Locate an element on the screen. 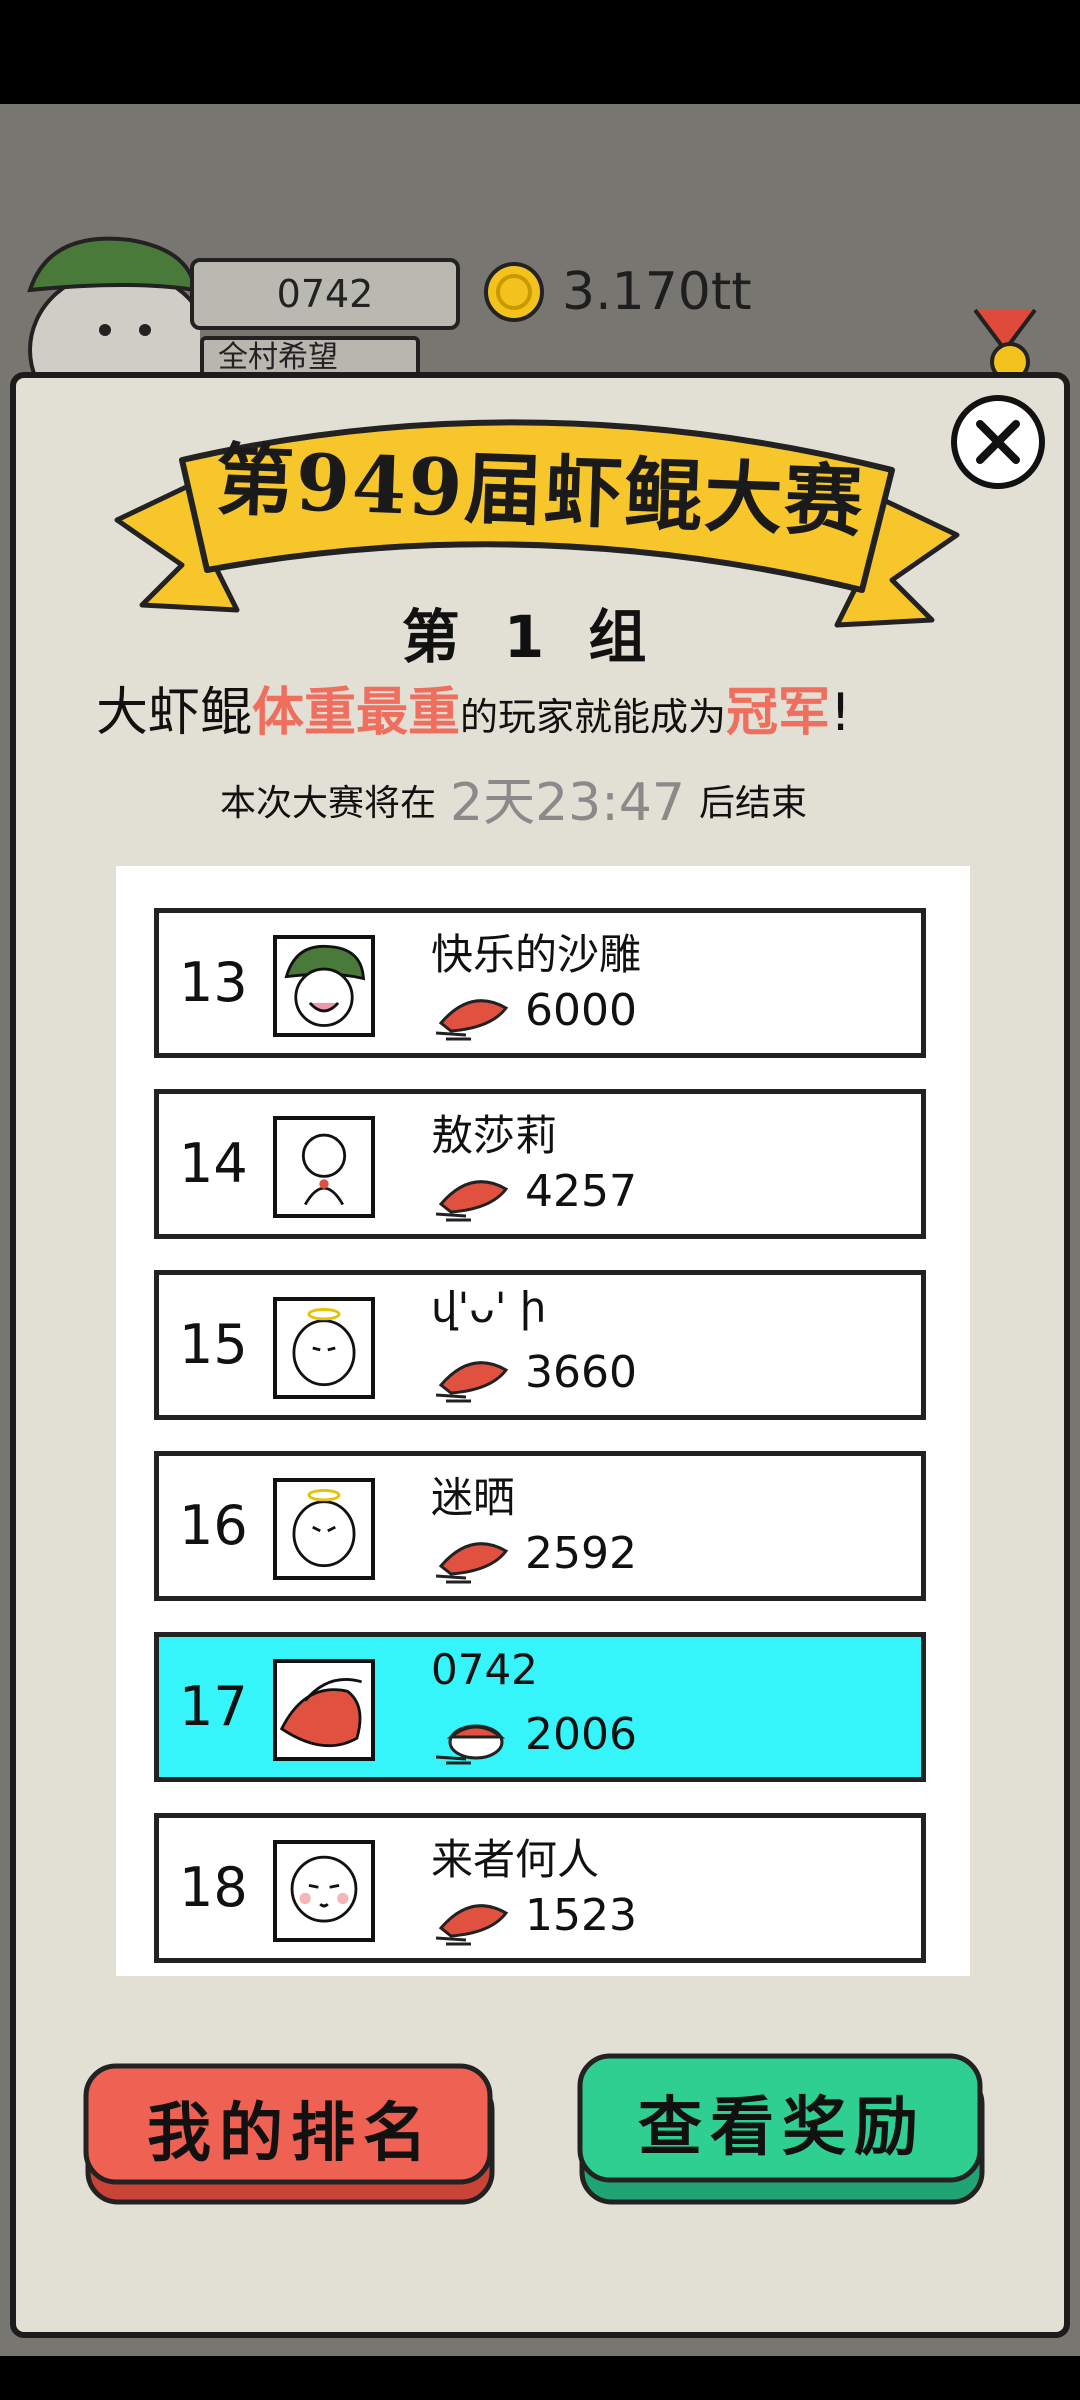  shrimp-weight: 6000 is located at coordinates (581, 1010).